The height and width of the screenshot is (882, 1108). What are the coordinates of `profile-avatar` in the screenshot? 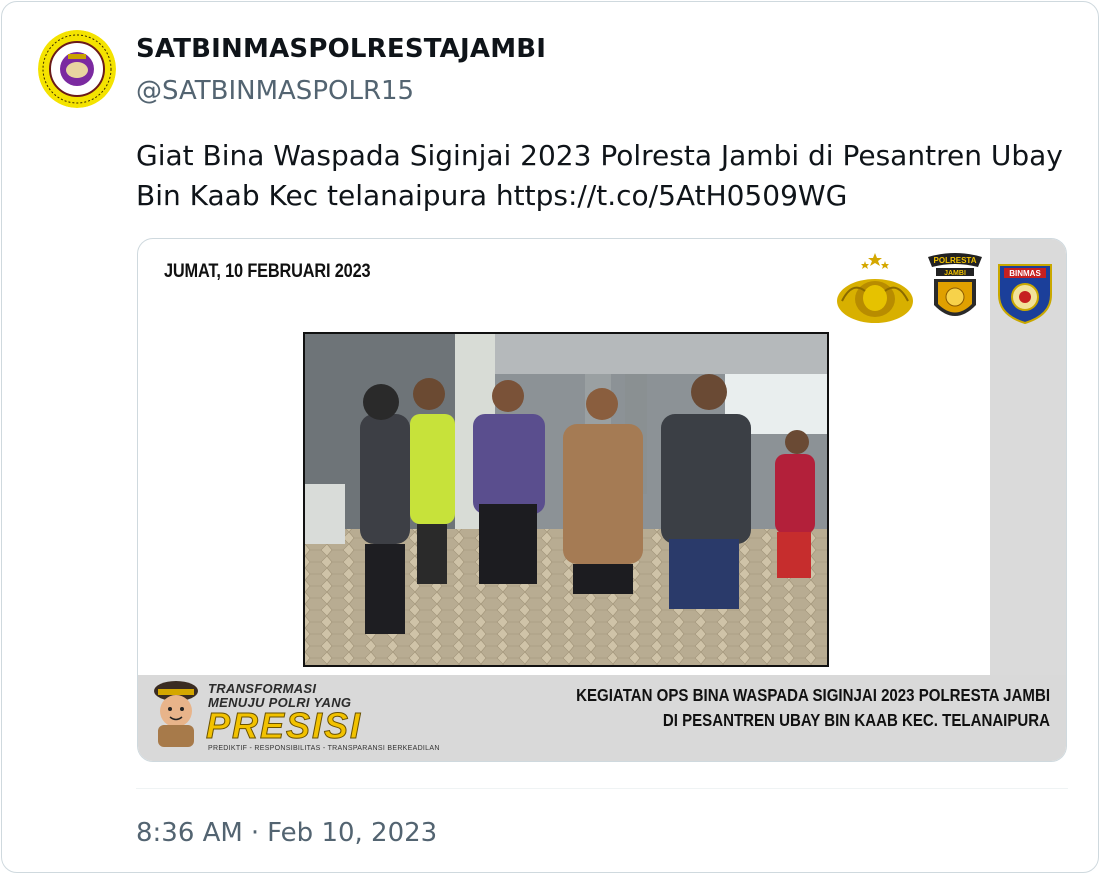 It's located at (77, 69).